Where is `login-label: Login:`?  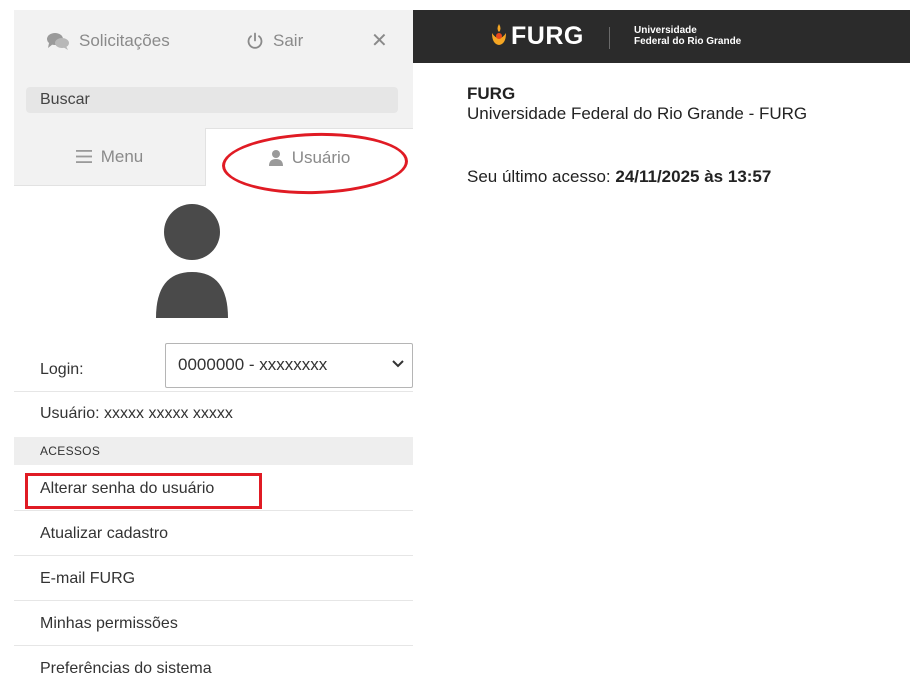 login-label: Login: is located at coordinates (62, 369).